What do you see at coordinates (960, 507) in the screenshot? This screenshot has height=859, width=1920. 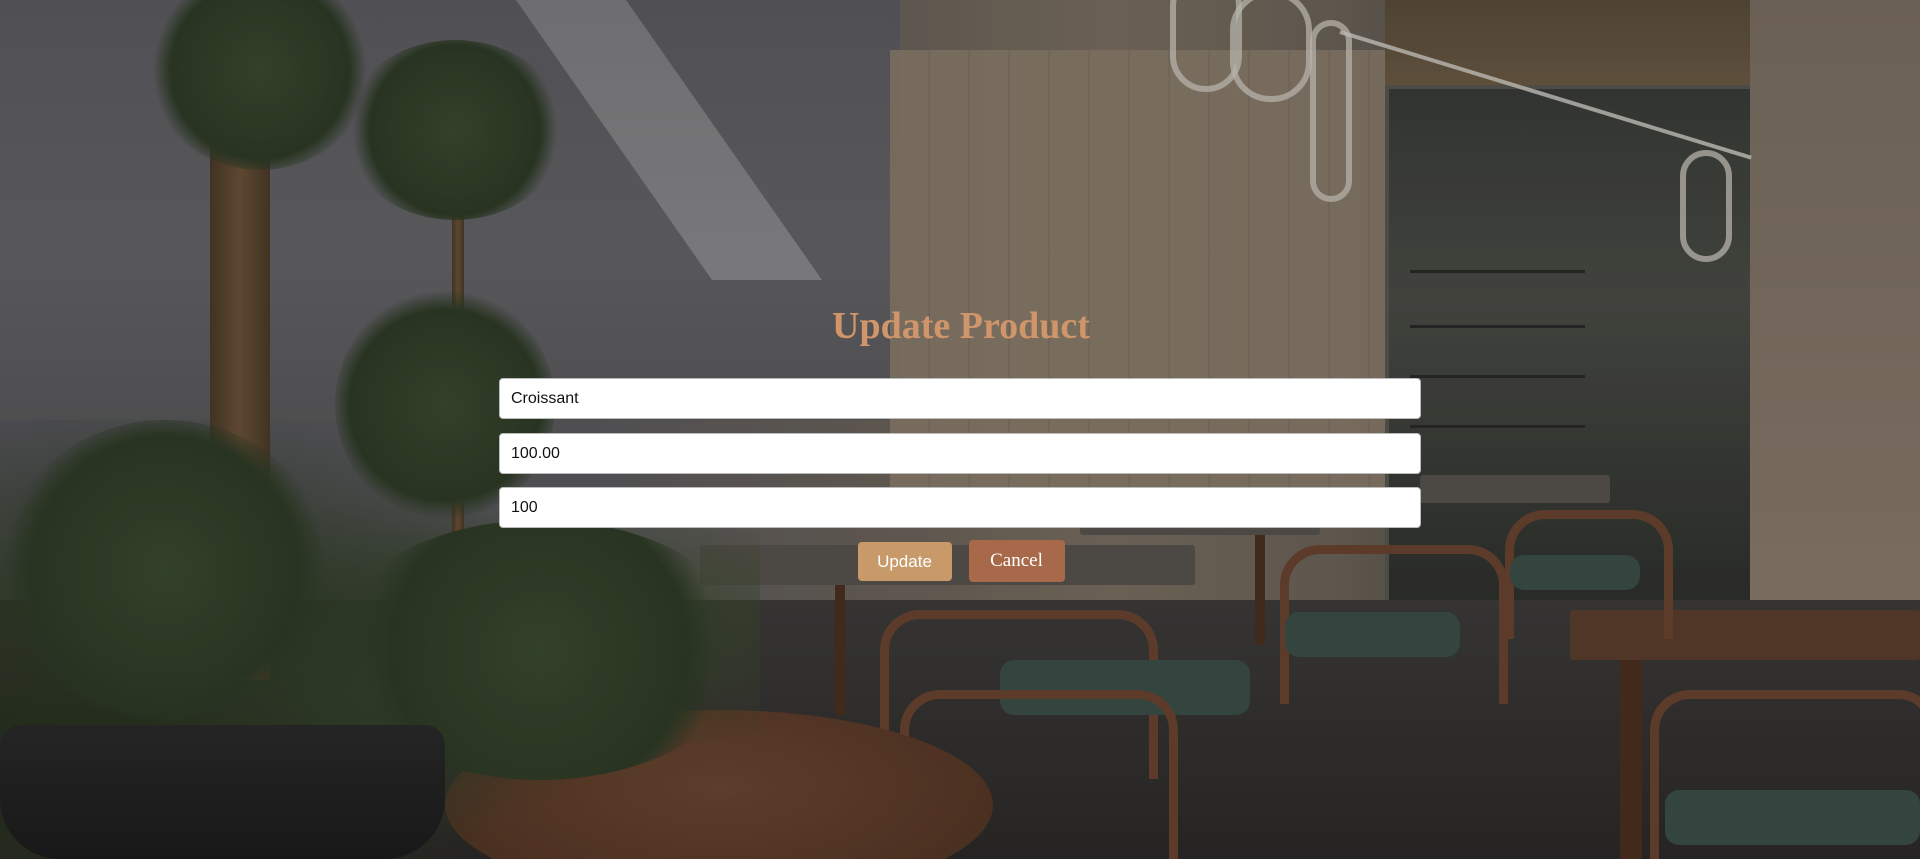 I see `product-quantity-input` at bounding box center [960, 507].